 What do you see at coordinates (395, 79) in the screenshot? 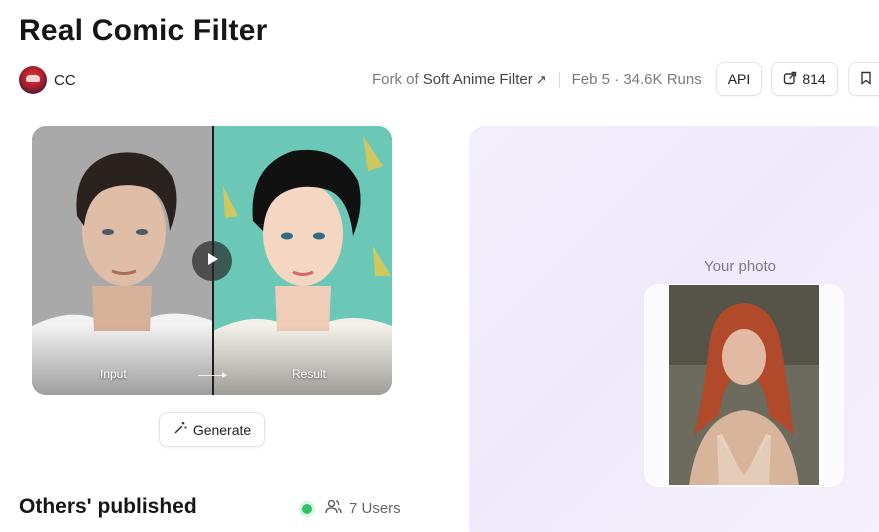
I see `fork-prefix: Fork of` at bounding box center [395, 79].